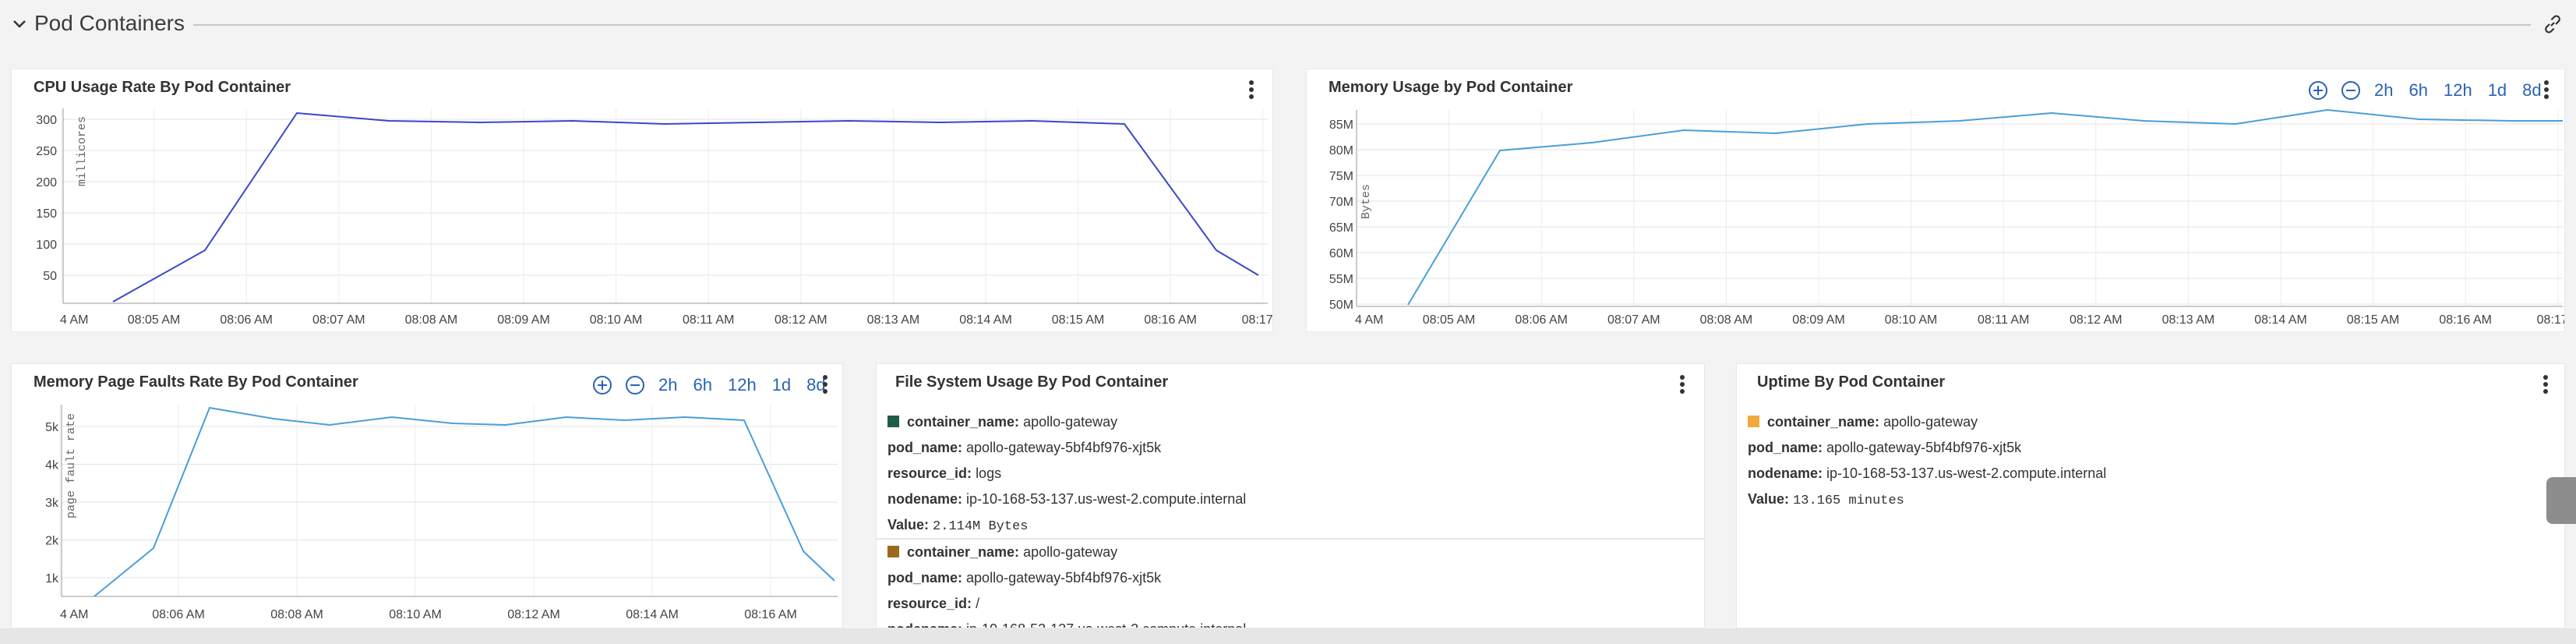  I want to click on y-tick-label: 150, so click(46, 214).